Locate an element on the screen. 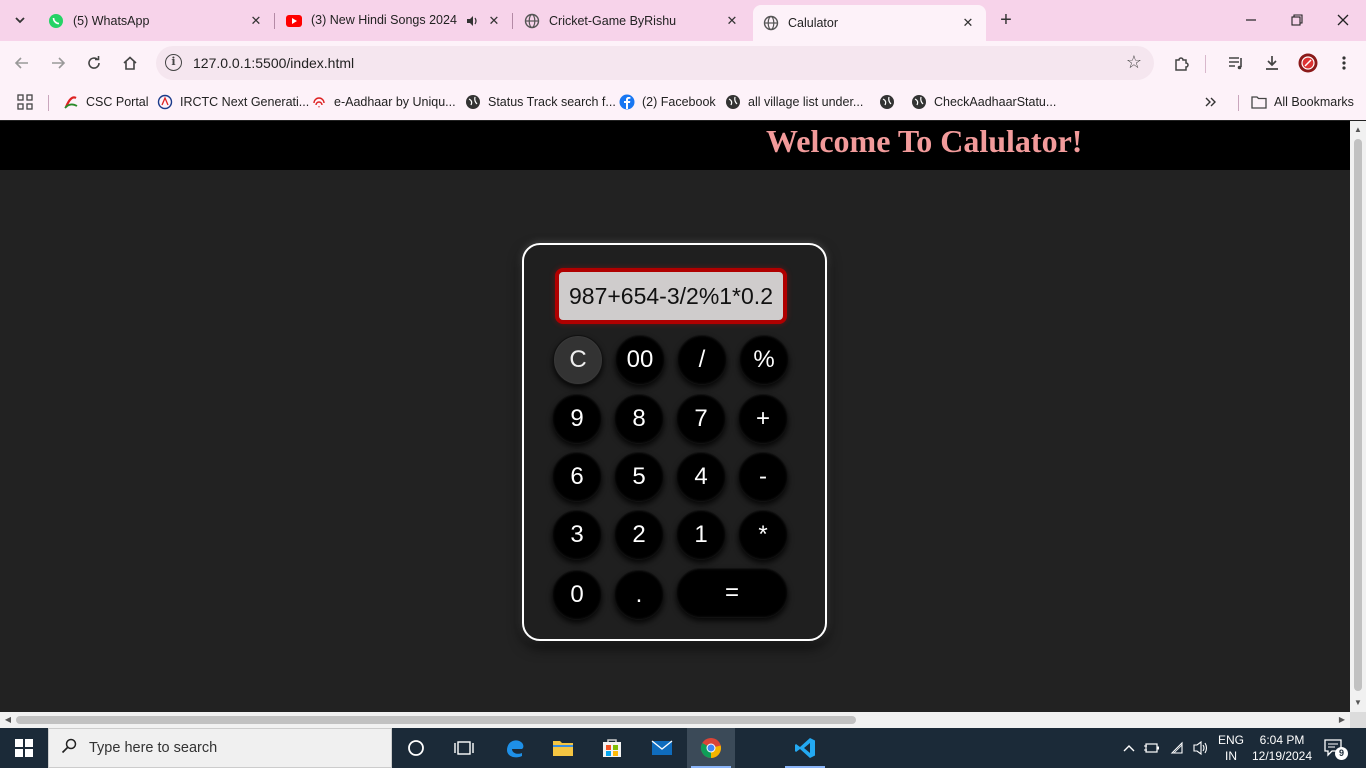 The image size is (1366, 768). media-control-button is located at coordinates (1236, 63).